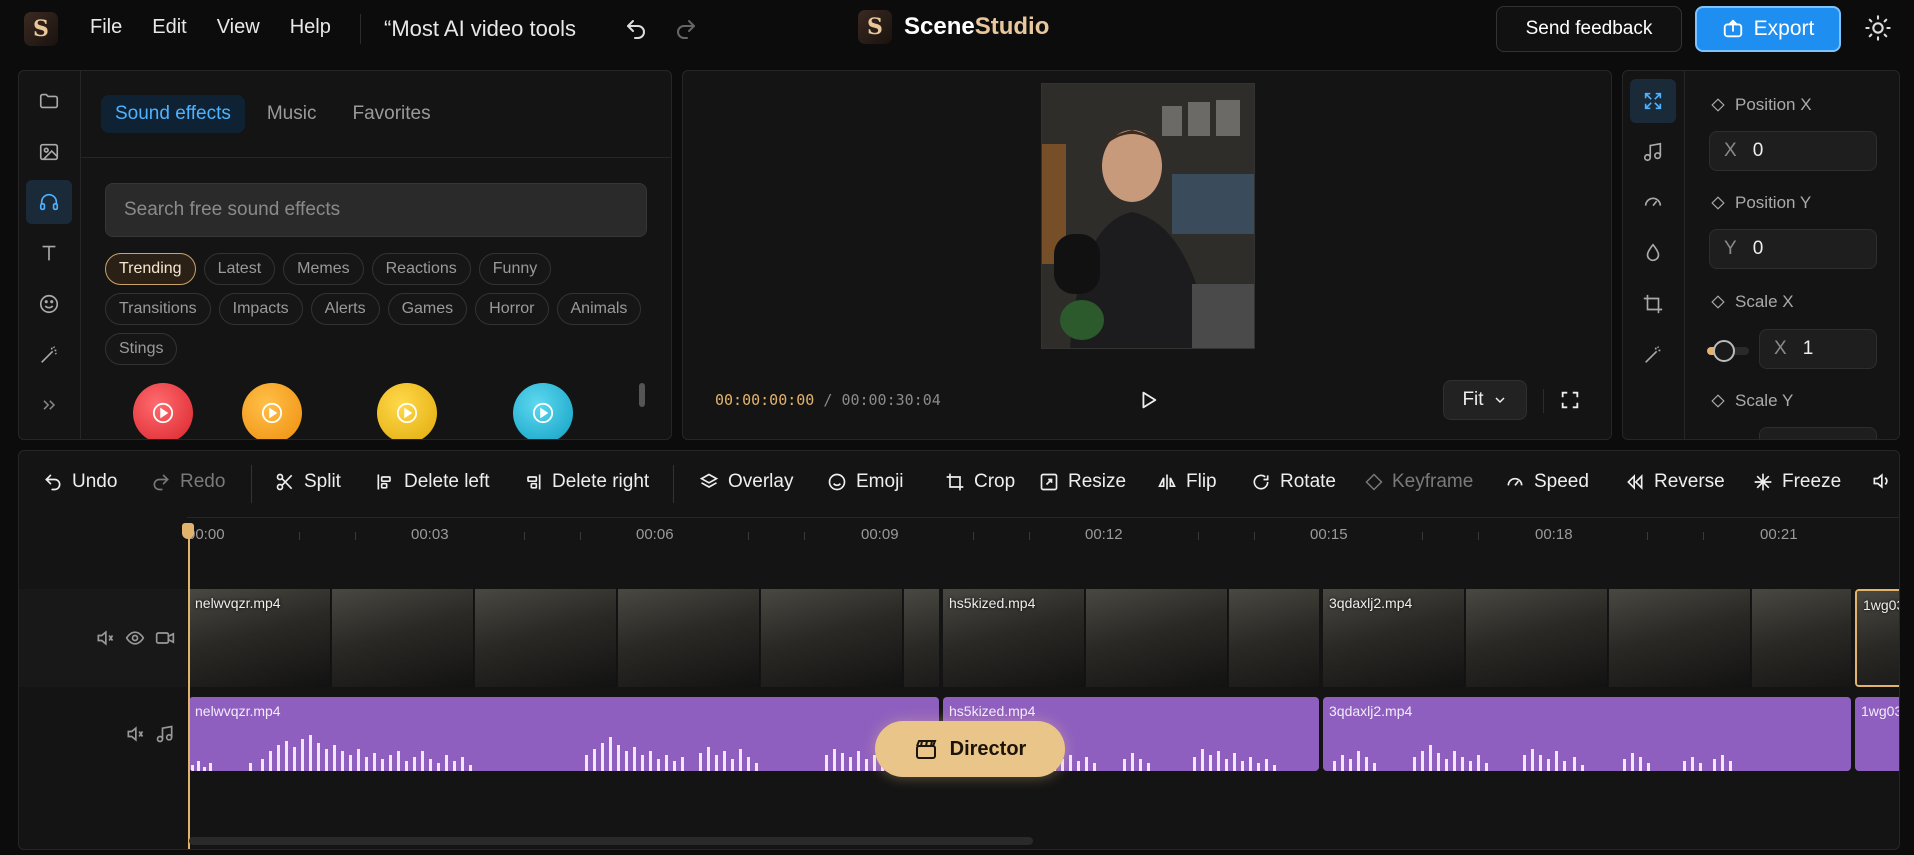 Image resolution: width=1914 pixels, height=855 pixels. Describe the element at coordinates (376, 210) in the screenshot. I see `sound-search-input` at that location.